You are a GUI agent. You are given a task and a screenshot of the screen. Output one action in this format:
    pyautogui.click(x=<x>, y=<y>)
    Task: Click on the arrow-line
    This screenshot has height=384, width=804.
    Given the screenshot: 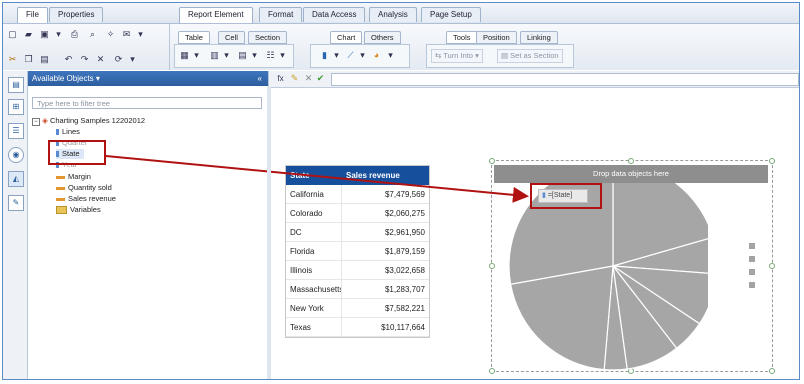 What is the action you would take?
    pyautogui.click(x=317, y=179)
    